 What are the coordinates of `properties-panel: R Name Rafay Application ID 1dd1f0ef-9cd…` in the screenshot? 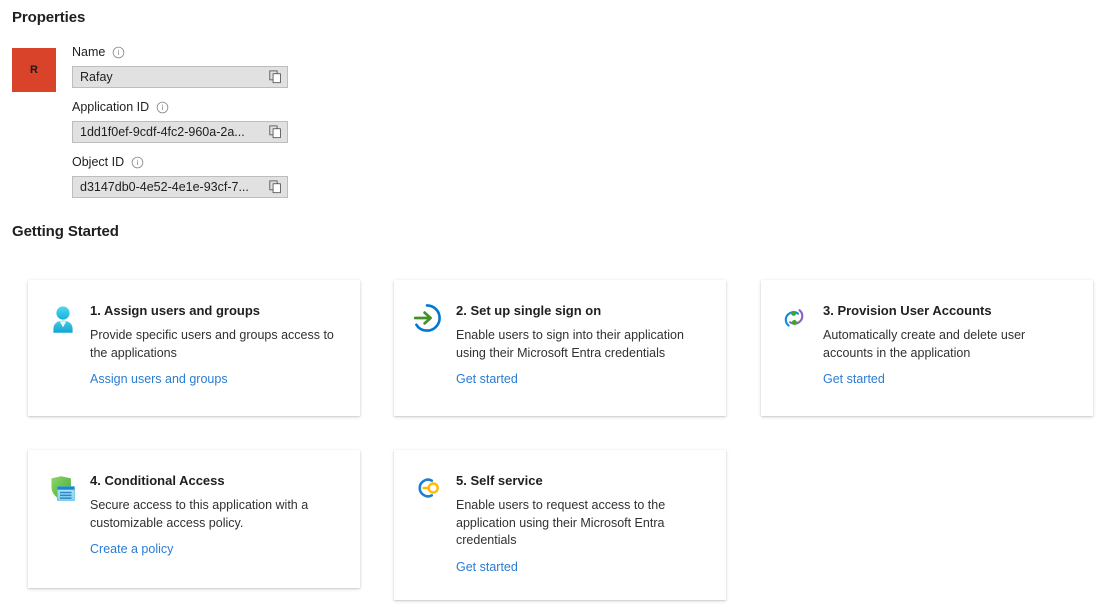 It's located at (162, 124).